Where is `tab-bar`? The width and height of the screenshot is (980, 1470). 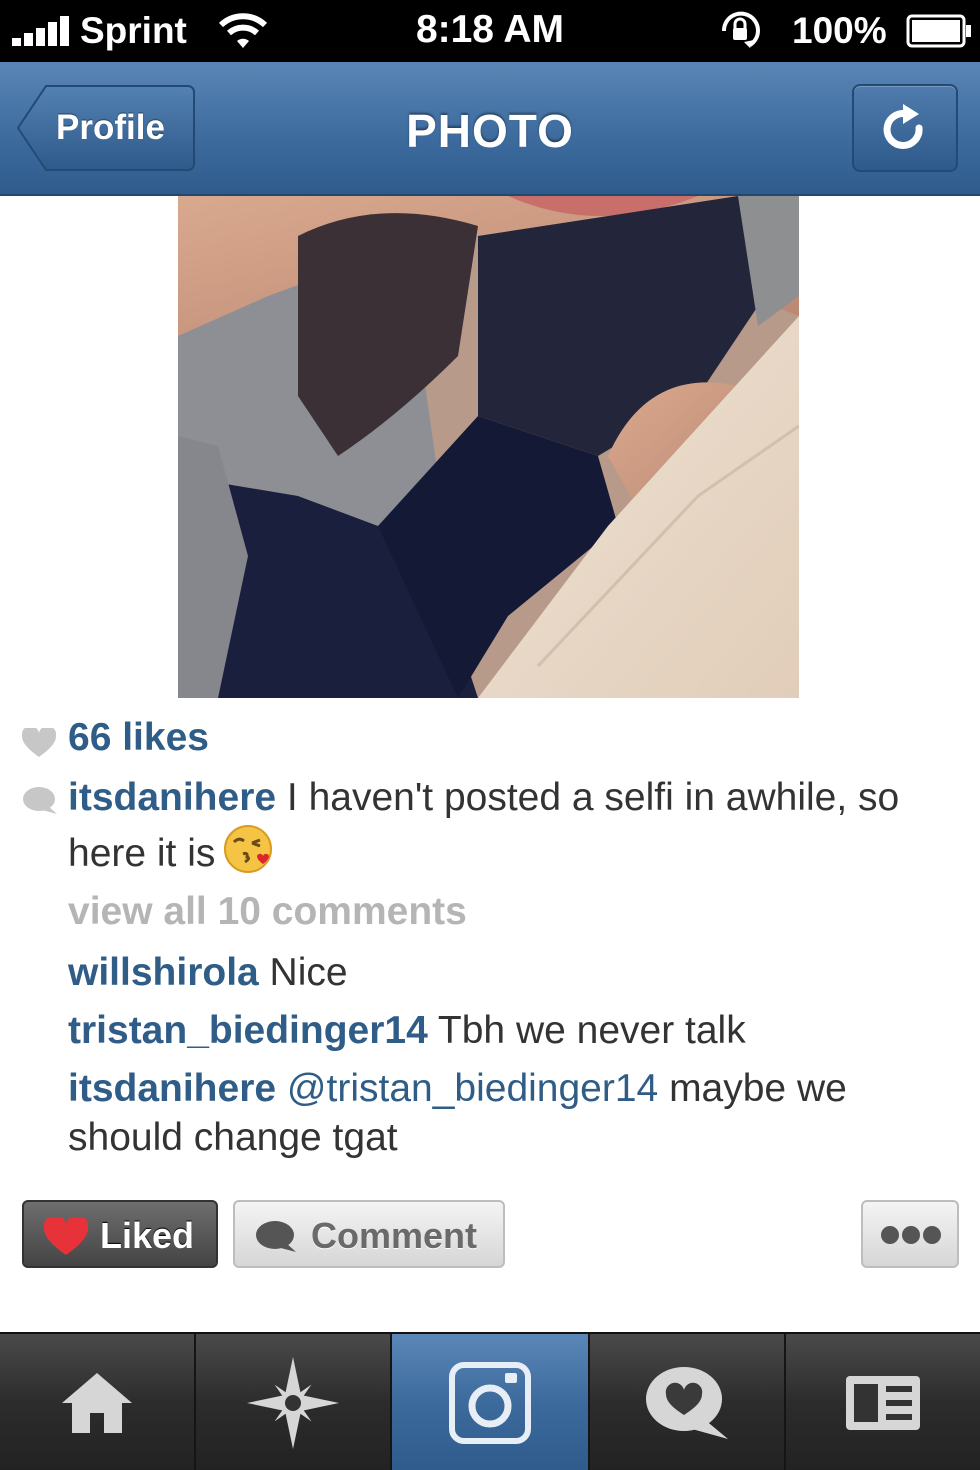 tab-bar is located at coordinates (490, 1401).